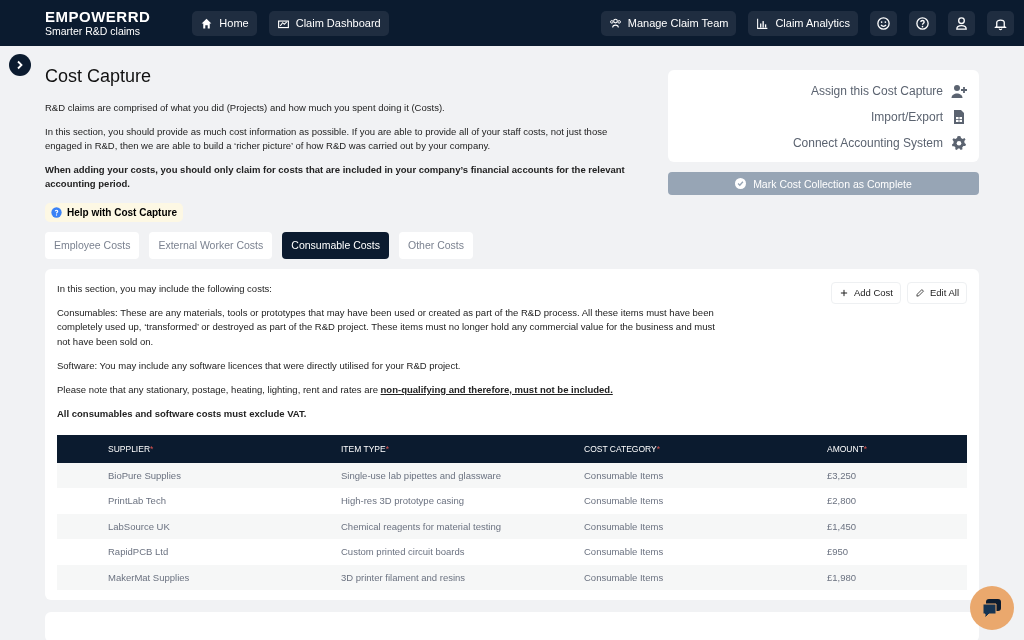  Describe the element at coordinates (919, 292) in the screenshot. I see `pencil-icon` at that location.